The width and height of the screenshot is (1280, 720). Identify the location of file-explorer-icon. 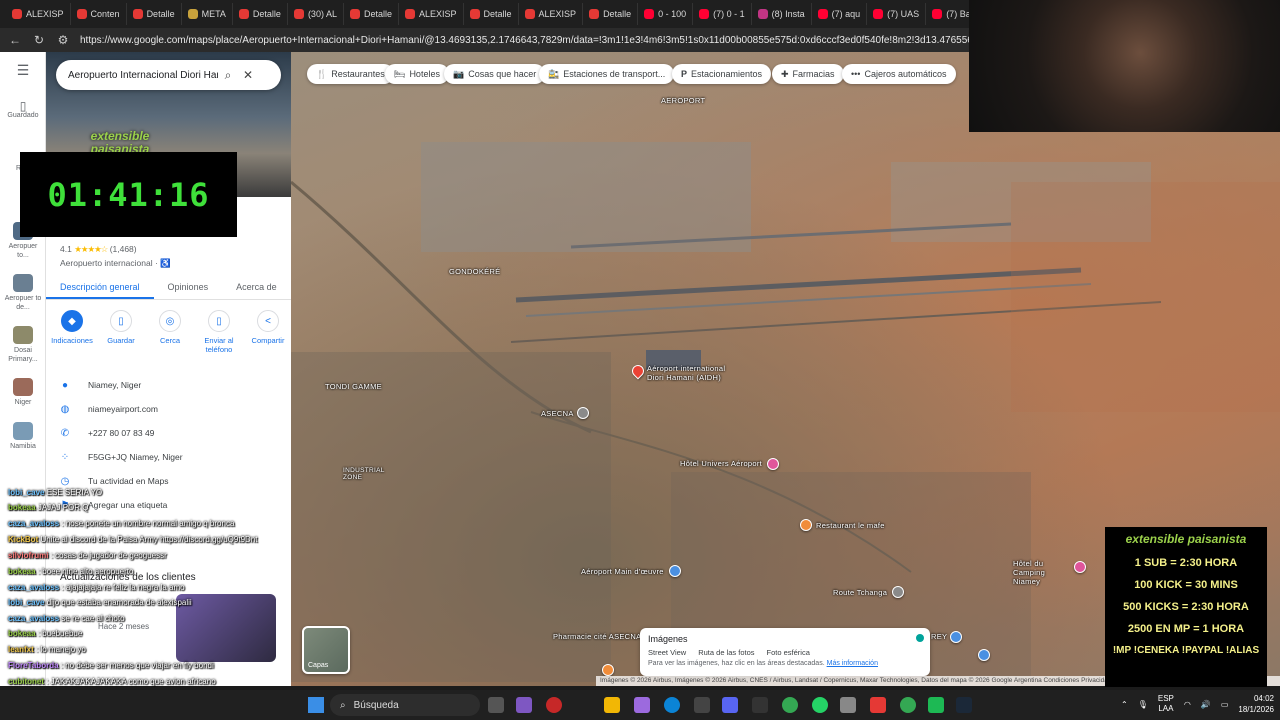
(612, 705).